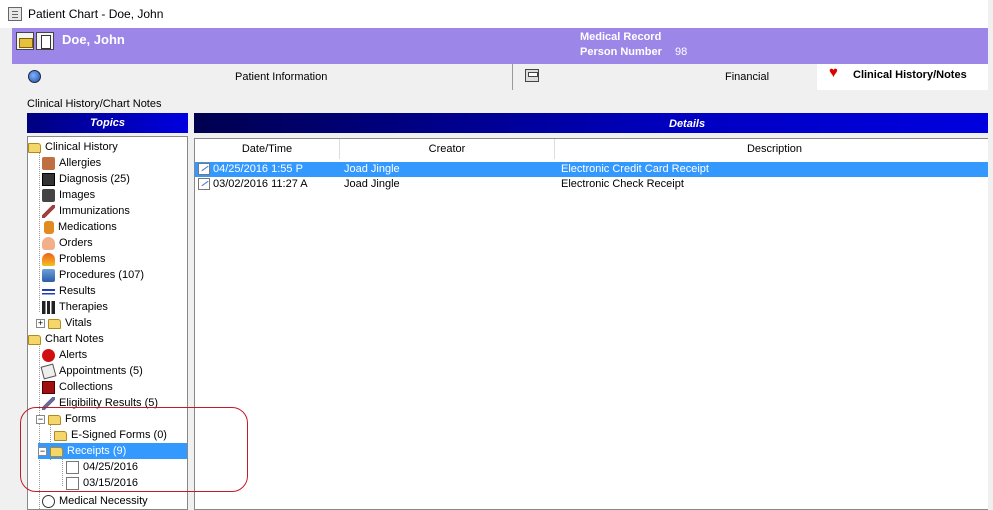 The image size is (993, 510). What do you see at coordinates (281, 77) in the screenshot?
I see `tab-label: Patient Information` at bounding box center [281, 77].